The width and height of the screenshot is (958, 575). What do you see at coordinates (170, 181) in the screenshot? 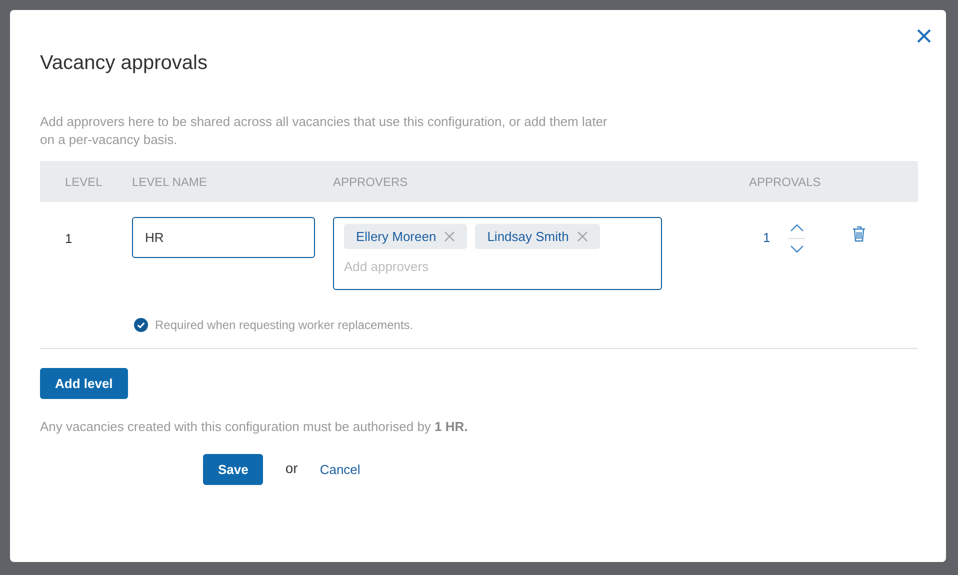
I see `column-header: LEVEL NAME` at bounding box center [170, 181].